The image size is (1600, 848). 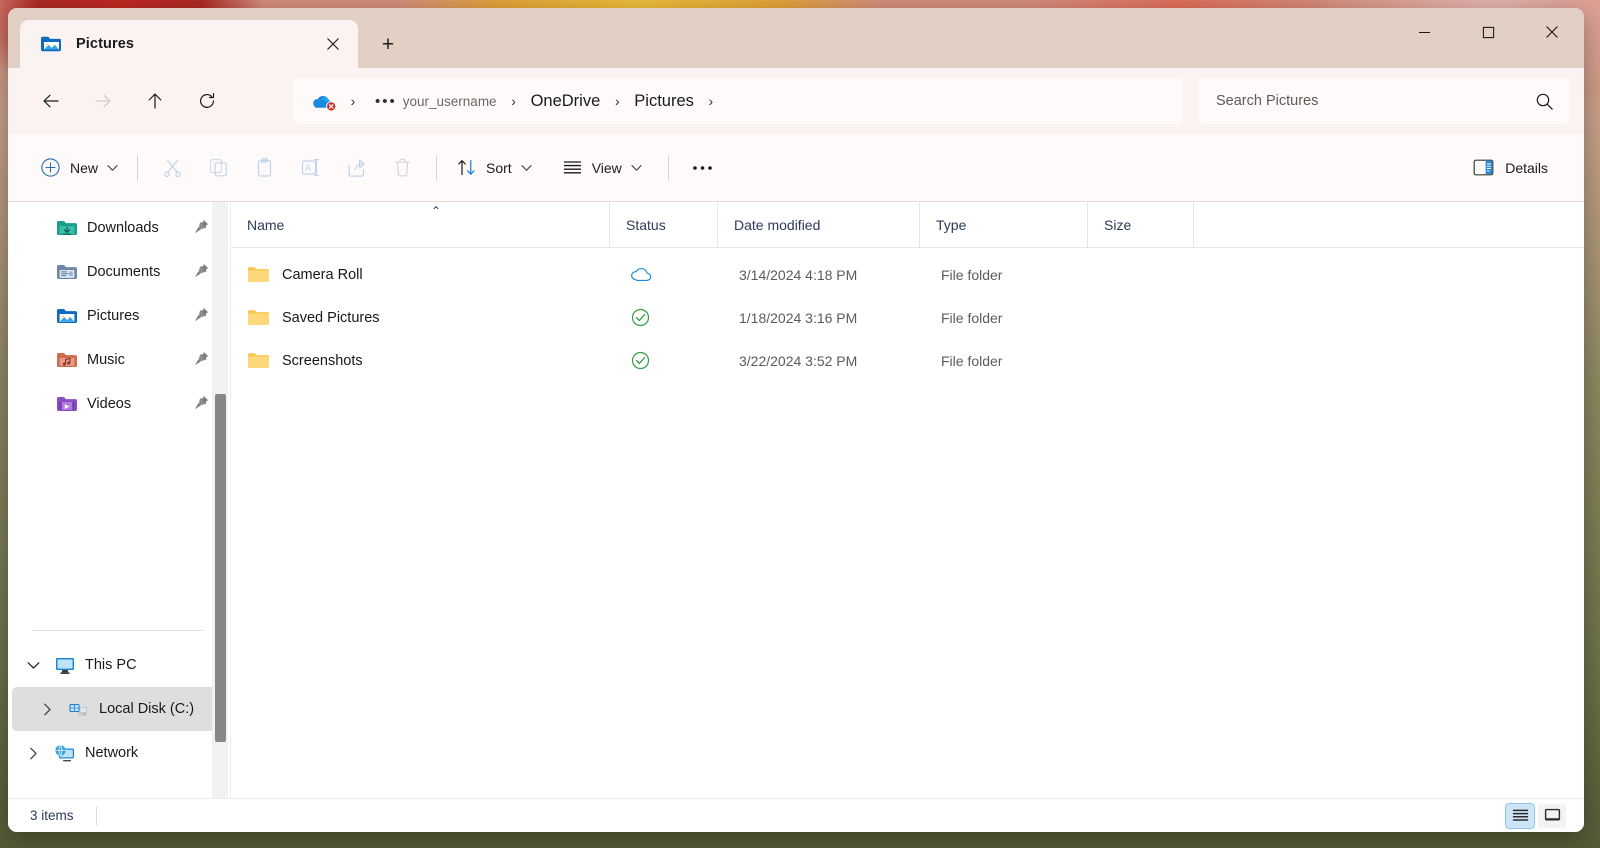 I want to click on search-icon, so click(x=1544, y=101).